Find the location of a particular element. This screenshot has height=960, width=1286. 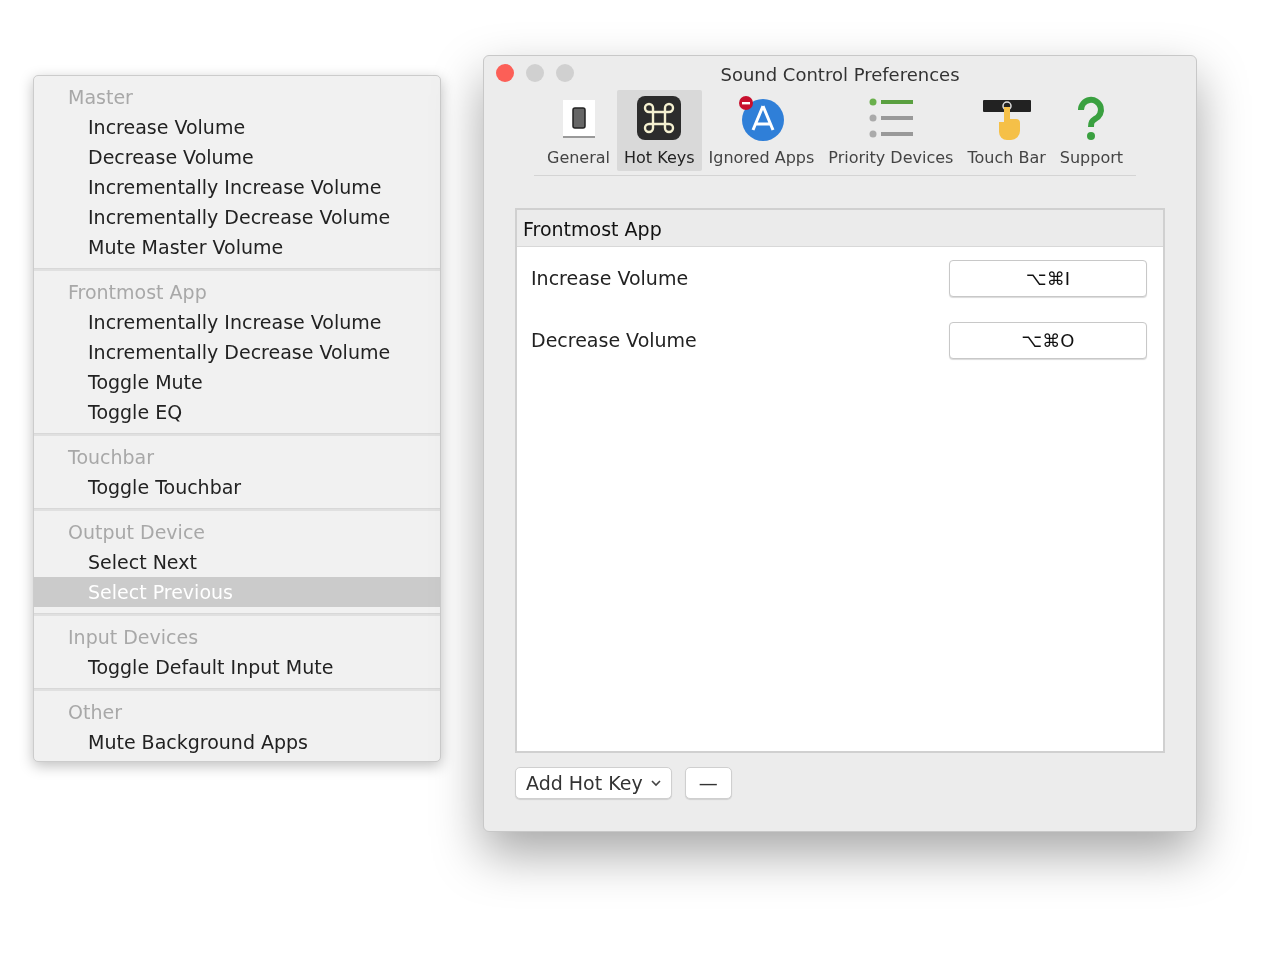

toolbar-tab: Touch Bar is located at coordinates (1006, 130).